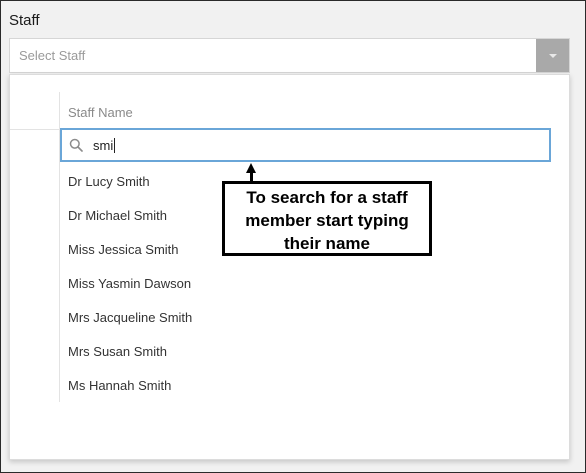  What do you see at coordinates (76, 145) in the screenshot?
I see `search-icon` at bounding box center [76, 145].